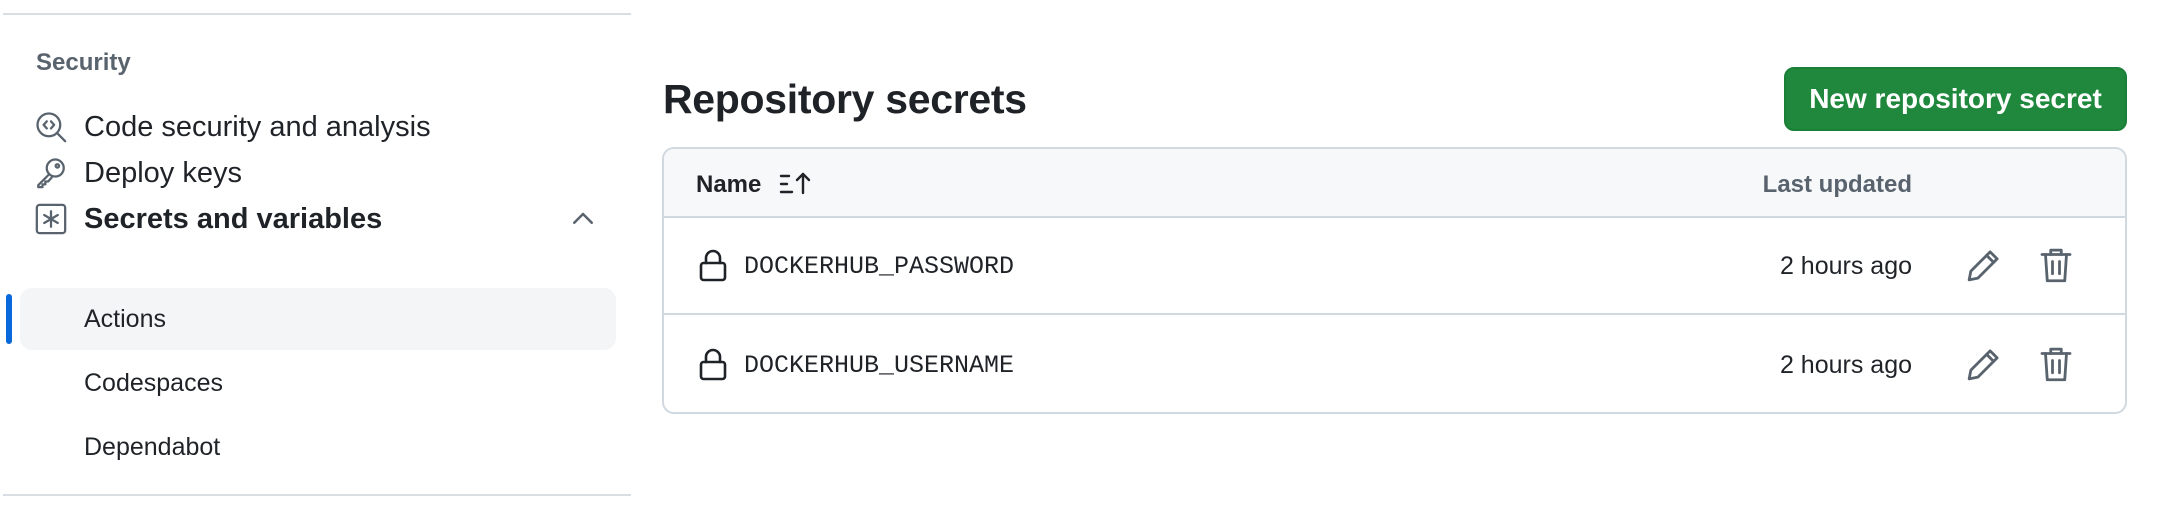  What do you see at coordinates (51, 173) in the screenshot?
I see `key-icon` at bounding box center [51, 173].